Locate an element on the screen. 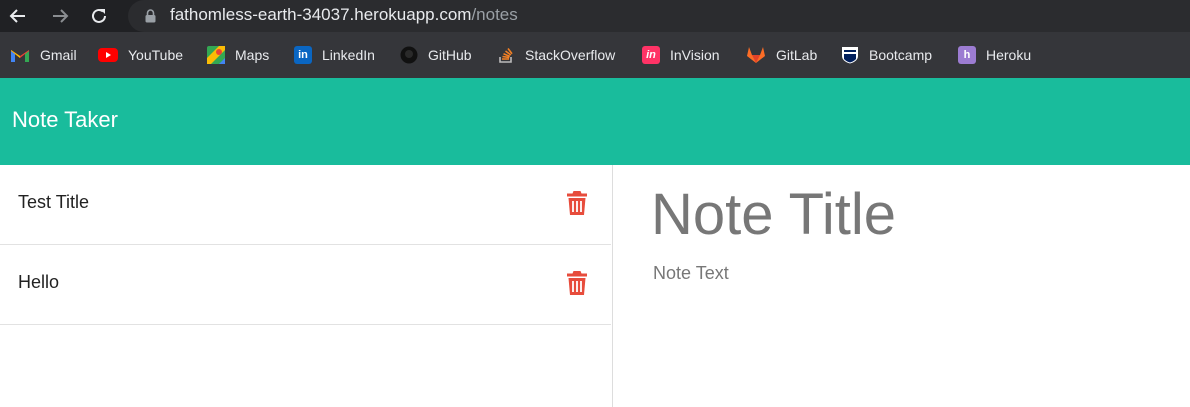  note-text-input is located at coordinates (913, 323).